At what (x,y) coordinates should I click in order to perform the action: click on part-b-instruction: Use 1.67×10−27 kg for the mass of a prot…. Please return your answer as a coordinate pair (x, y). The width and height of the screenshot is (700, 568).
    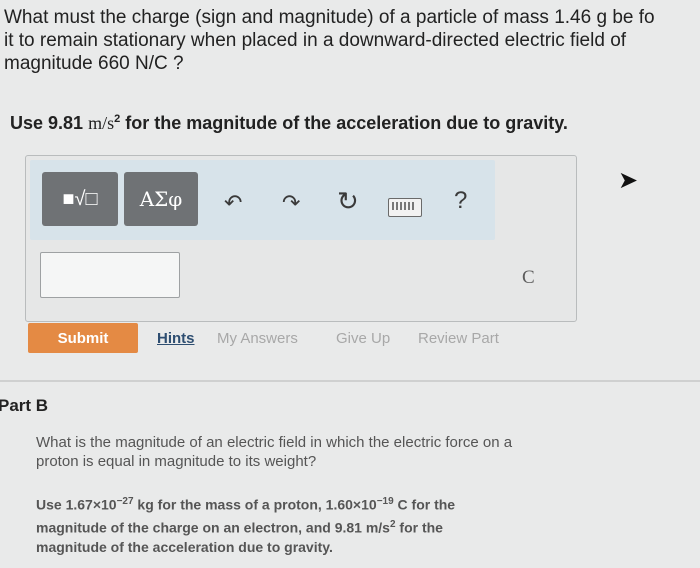
    Looking at the image, I should click on (346, 524).